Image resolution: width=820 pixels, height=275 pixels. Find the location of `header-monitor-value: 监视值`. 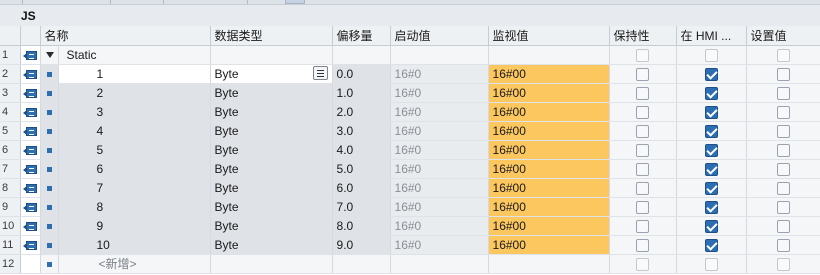

header-monitor-value: 监视值 is located at coordinates (549, 36).